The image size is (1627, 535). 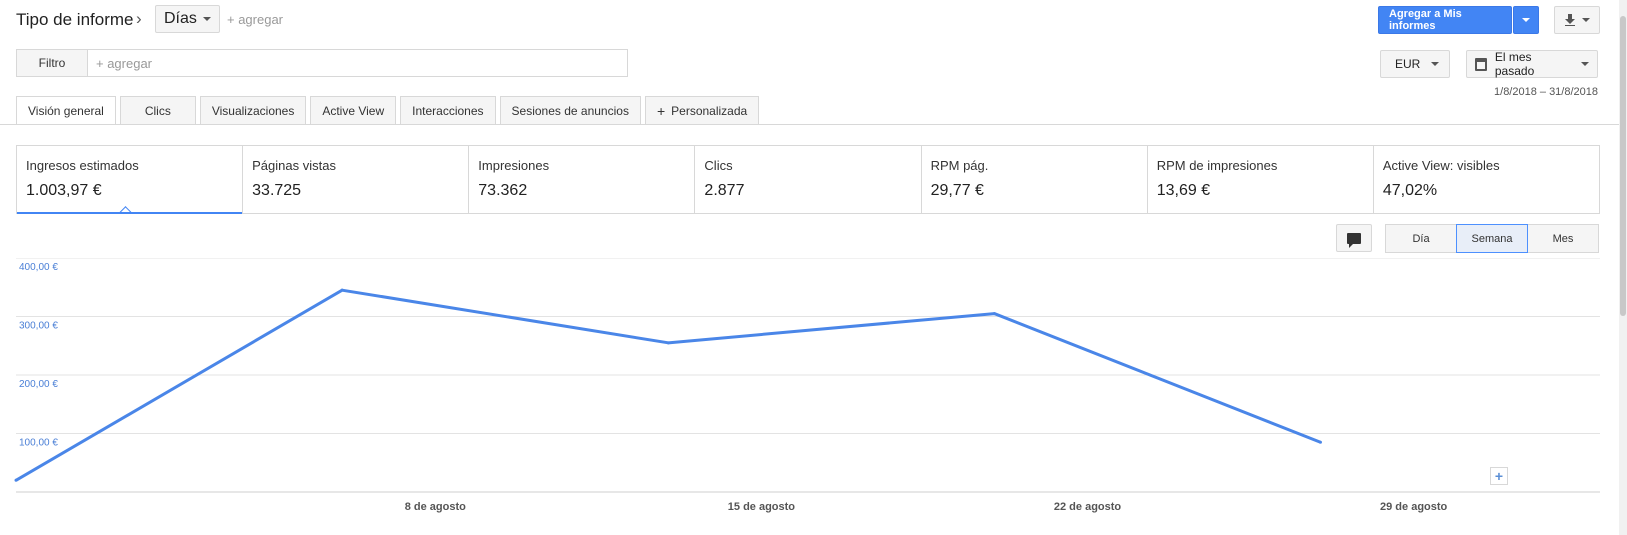 What do you see at coordinates (957, 190) in the screenshot?
I see `metric-value: 29,77 €` at bounding box center [957, 190].